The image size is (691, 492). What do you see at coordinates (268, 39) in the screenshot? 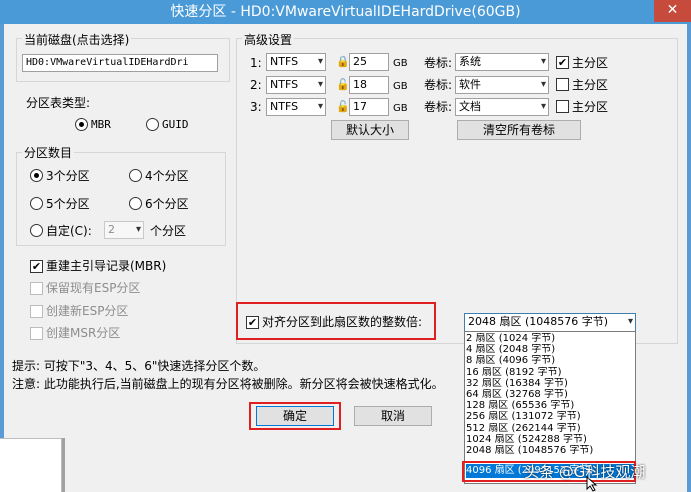
I see `advanced-settings-label: 高级设置` at bounding box center [268, 39].